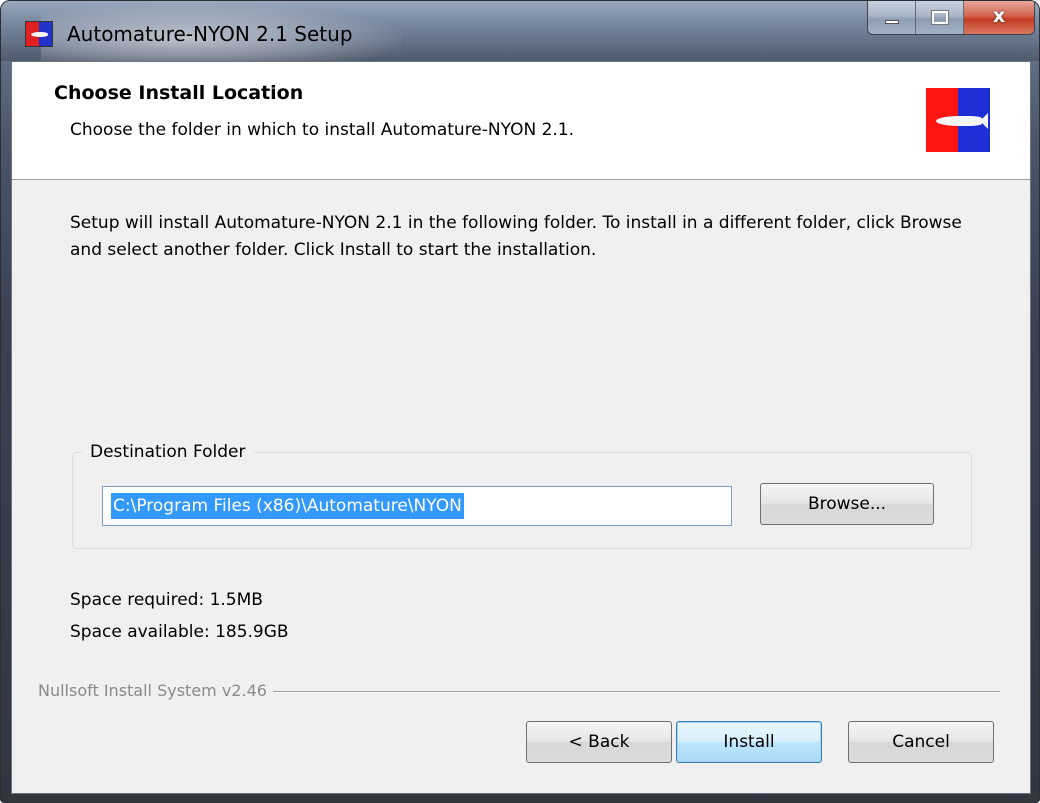 This screenshot has width=1040, height=803. What do you see at coordinates (519, 691) in the screenshot?
I see `branding-line: Nullsoft Install System v2.46` at bounding box center [519, 691].